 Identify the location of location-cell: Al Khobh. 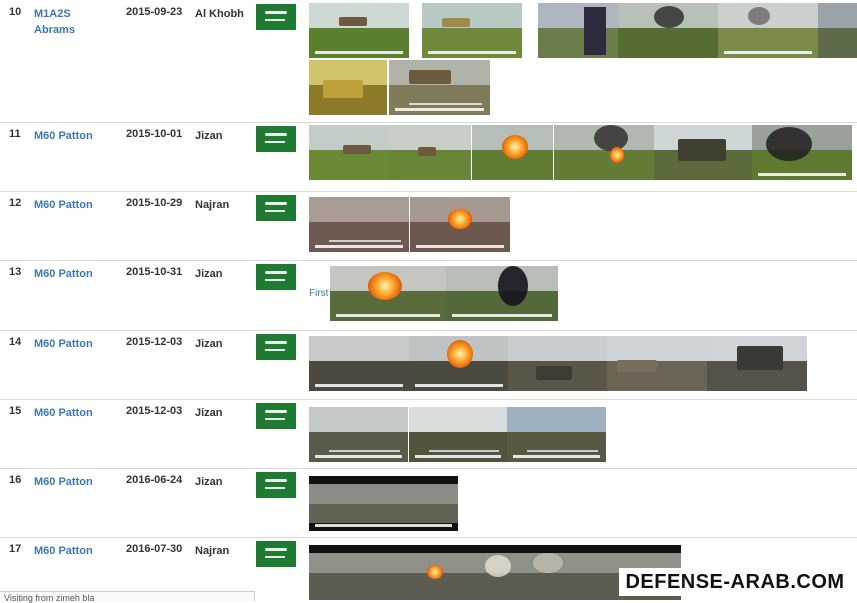
(219, 14).